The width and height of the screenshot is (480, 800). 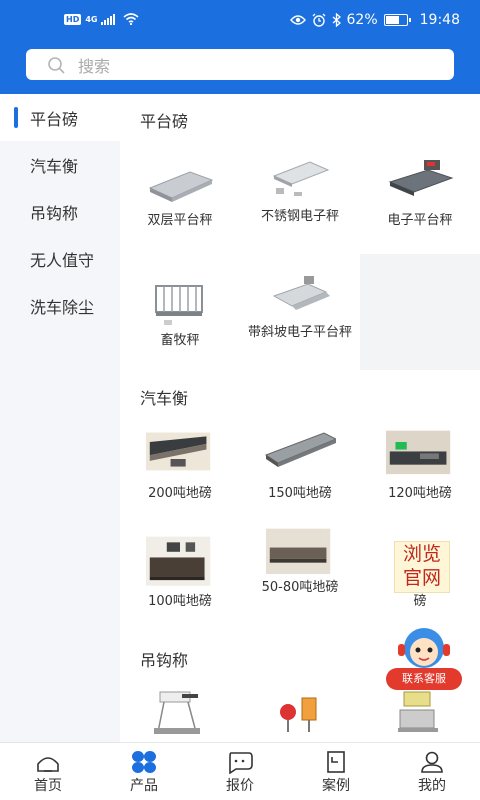 What do you see at coordinates (73, 19) in the screenshot?
I see `hd-badge: HD` at bounding box center [73, 19].